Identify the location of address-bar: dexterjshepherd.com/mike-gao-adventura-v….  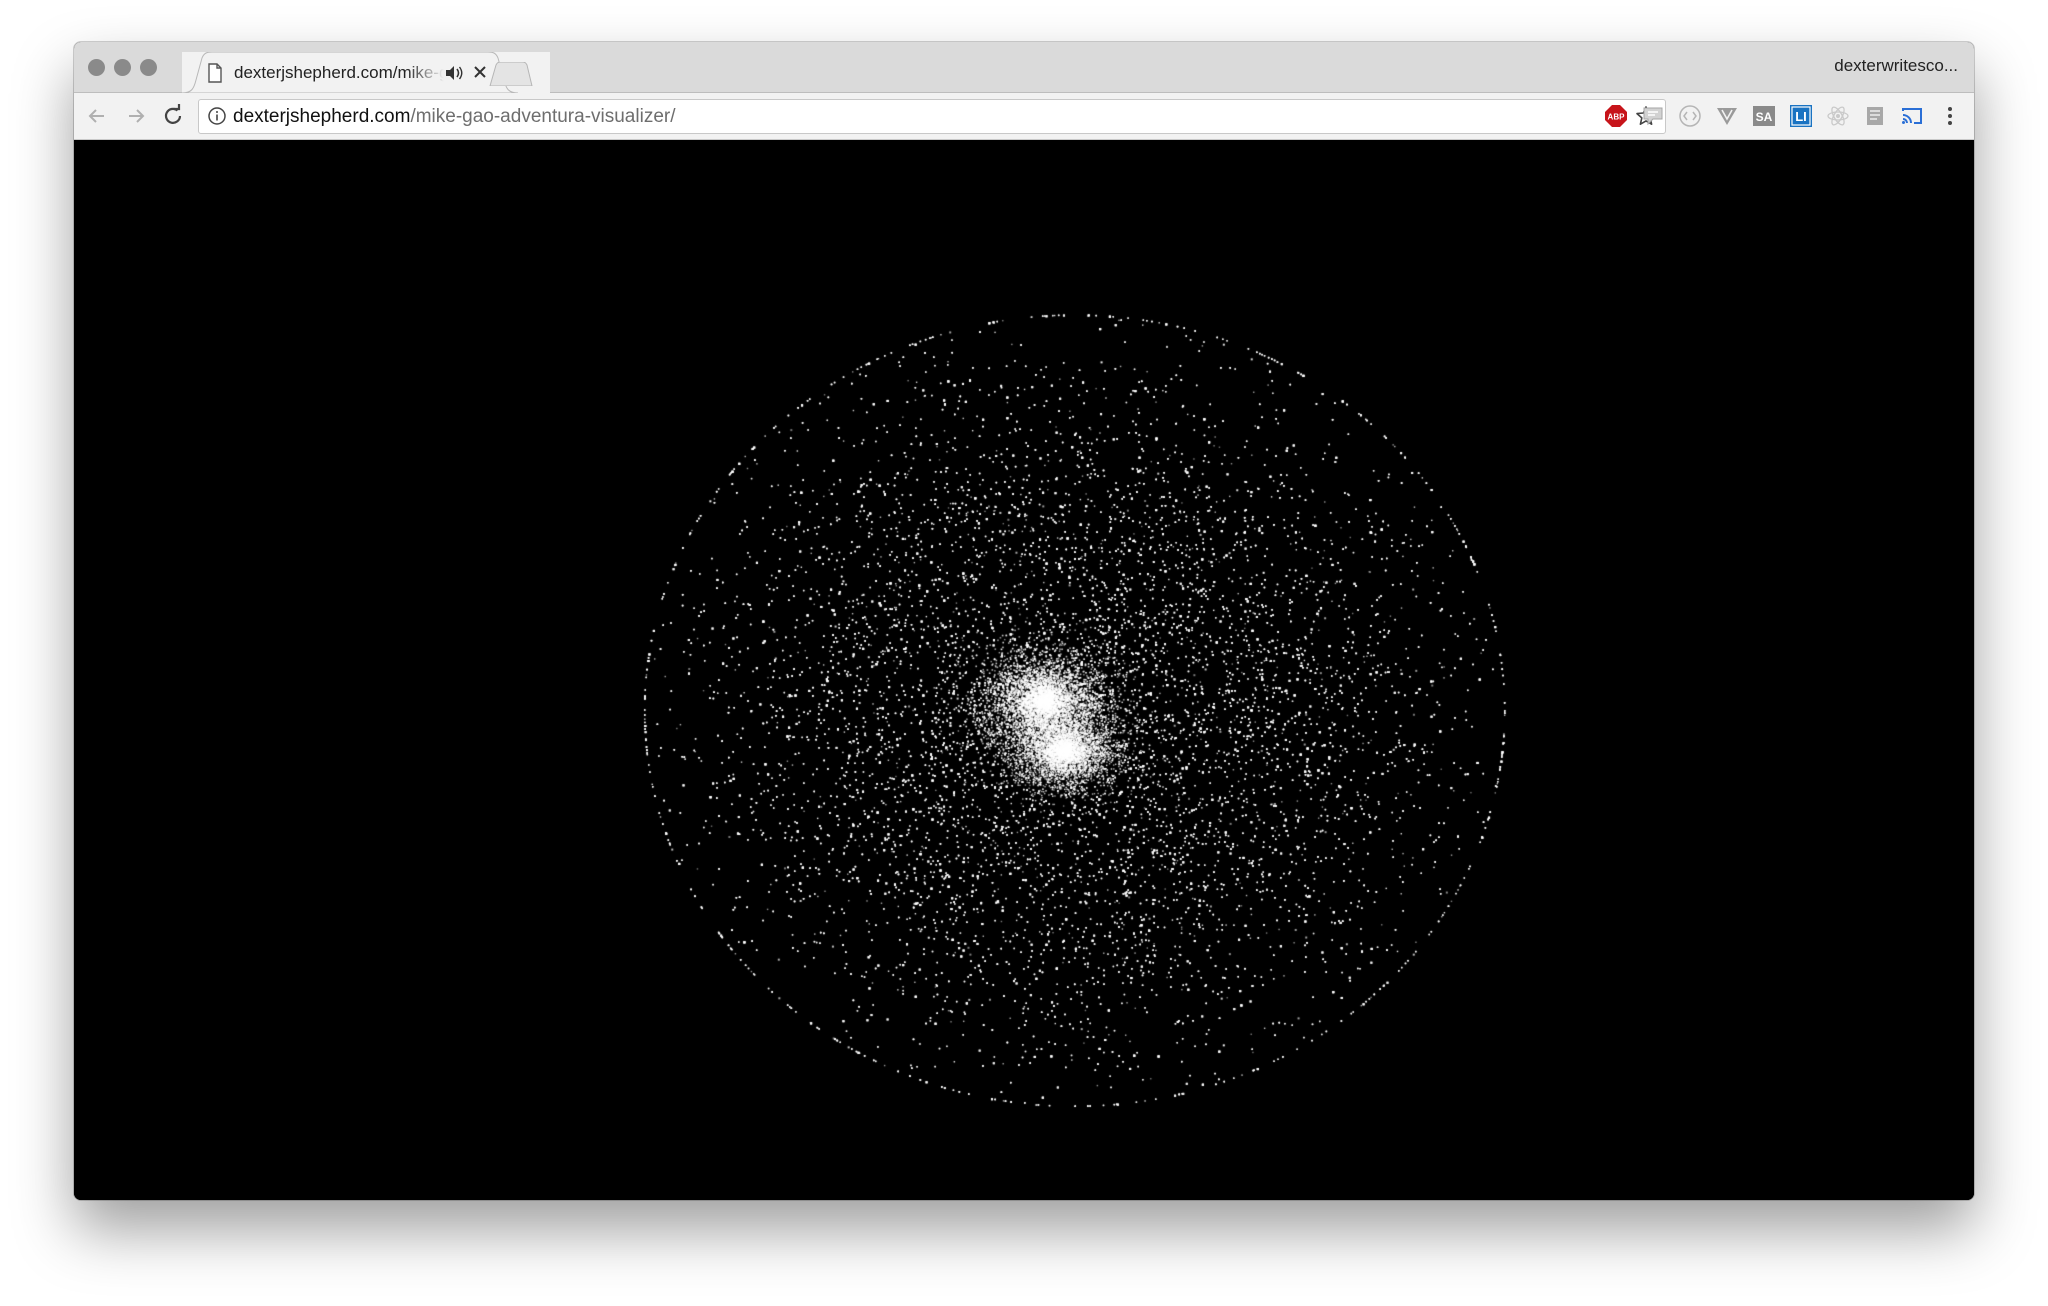
(932, 116).